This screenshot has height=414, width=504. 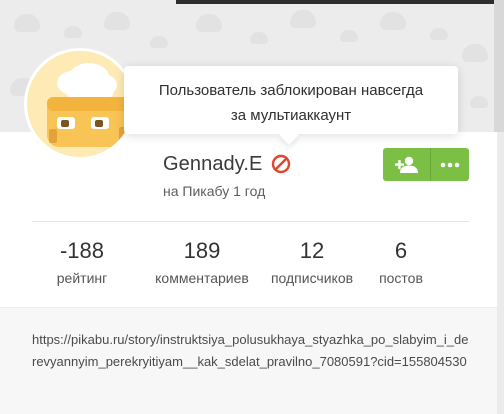 What do you see at coordinates (289, 135) in the screenshot?
I see `tooltip-arrow` at bounding box center [289, 135].